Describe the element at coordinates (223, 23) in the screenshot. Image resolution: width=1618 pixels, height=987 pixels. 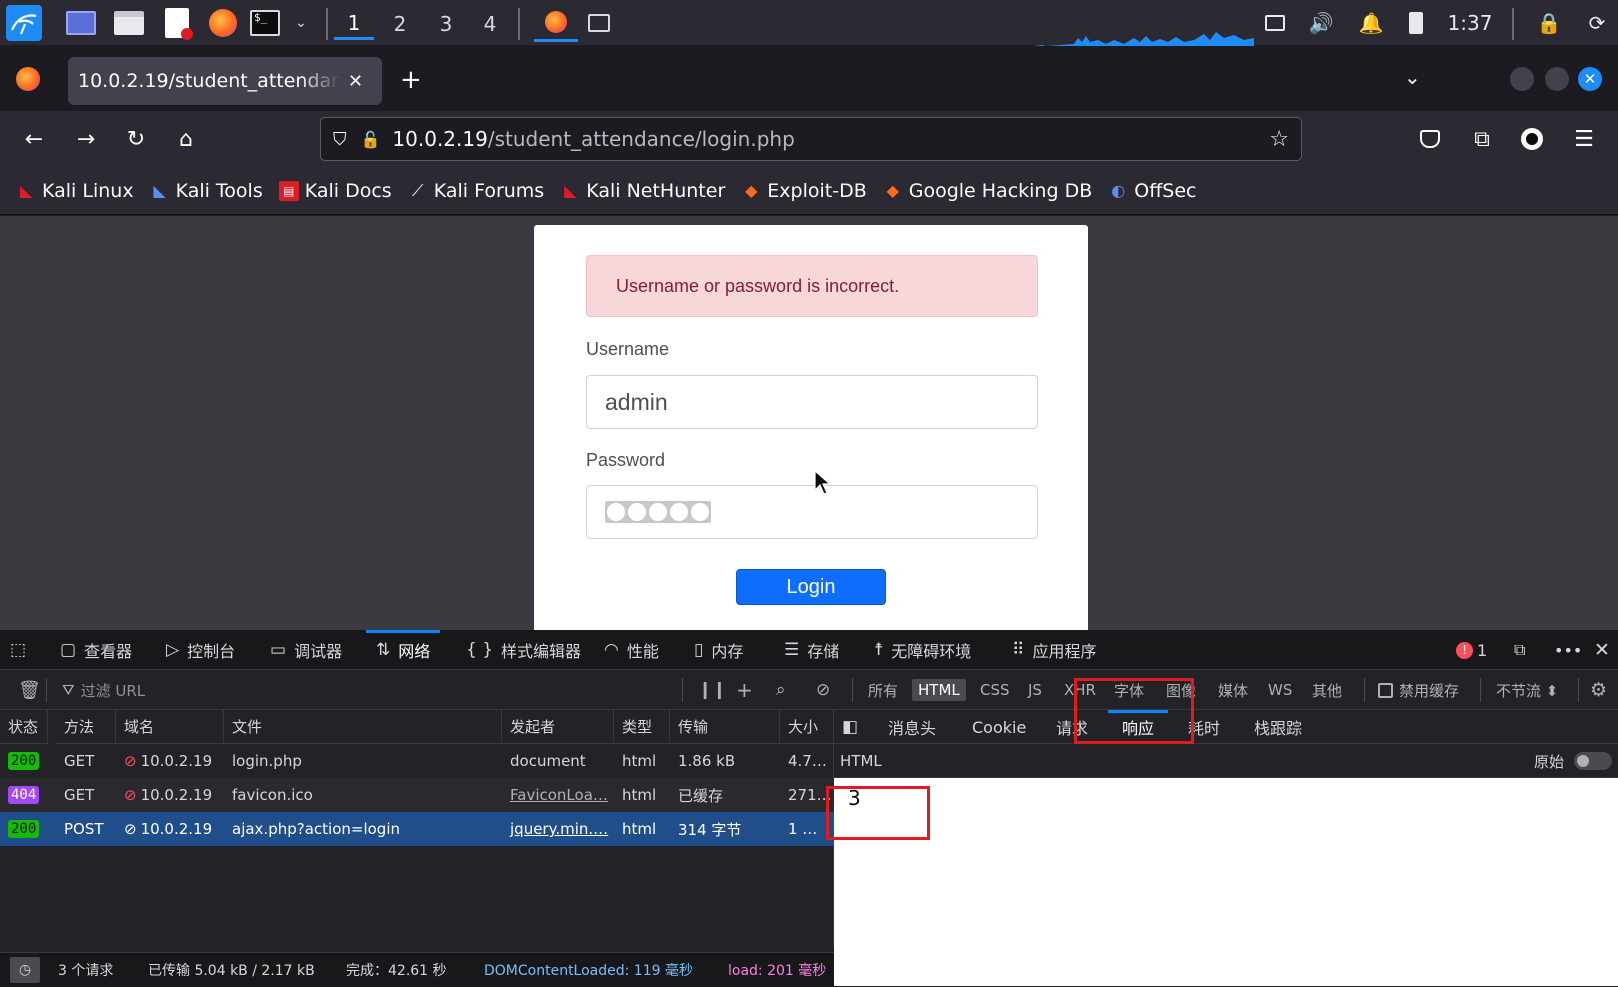
I see `firefox-icon` at that location.